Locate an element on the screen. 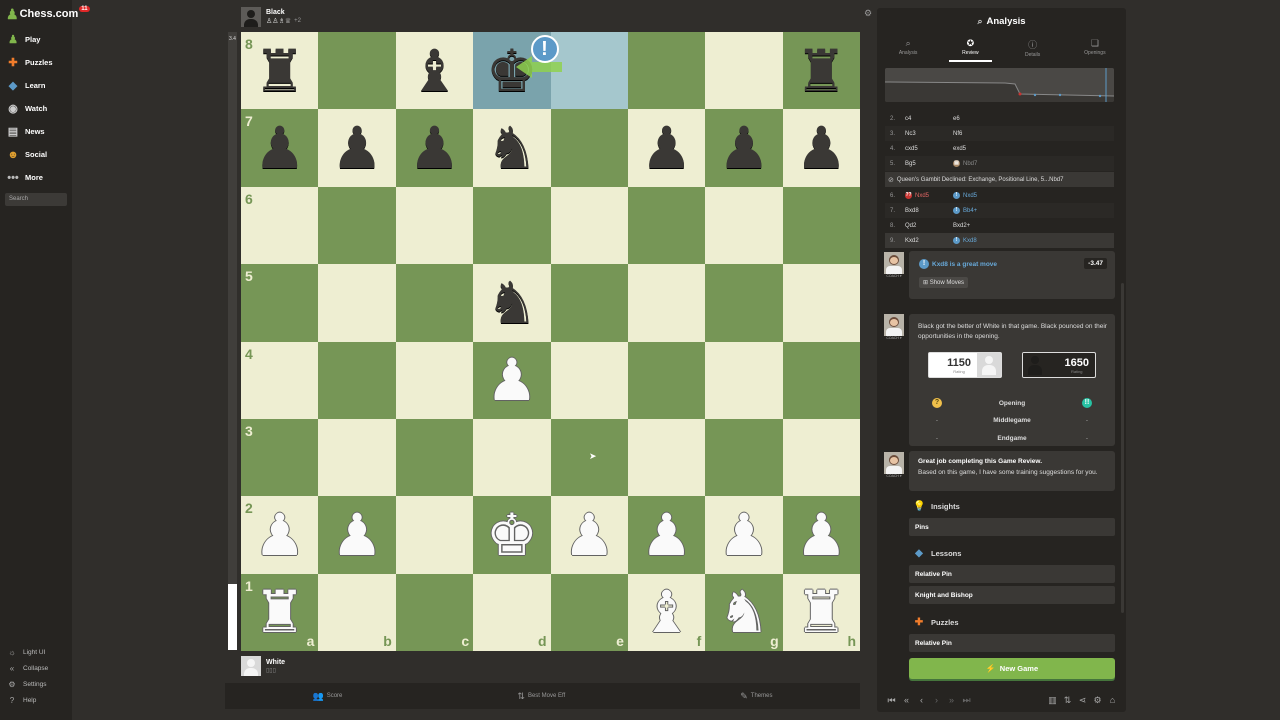 The image size is (1280, 720). square-h6 is located at coordinates (821, 225).